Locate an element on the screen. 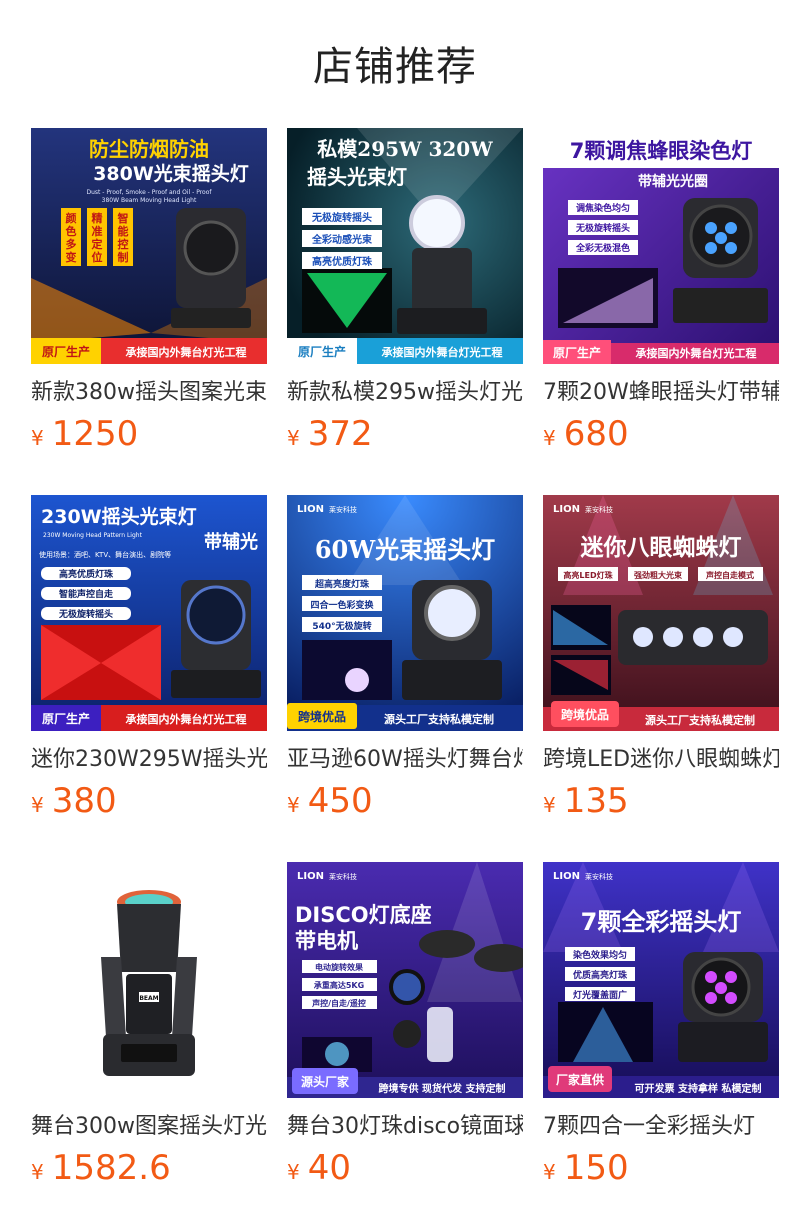  feature-tag-char: 制 is located at coordinates (123, 257).